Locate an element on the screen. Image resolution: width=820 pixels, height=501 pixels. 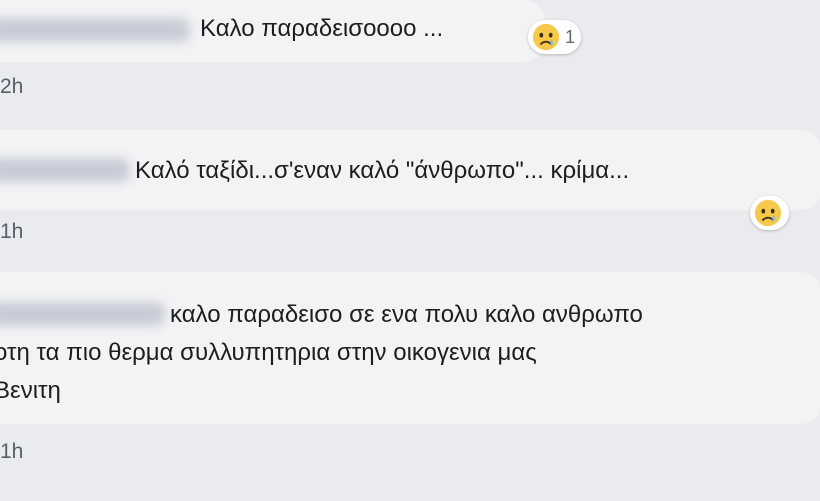
reaction-badge is located at coordinates (769, 213).